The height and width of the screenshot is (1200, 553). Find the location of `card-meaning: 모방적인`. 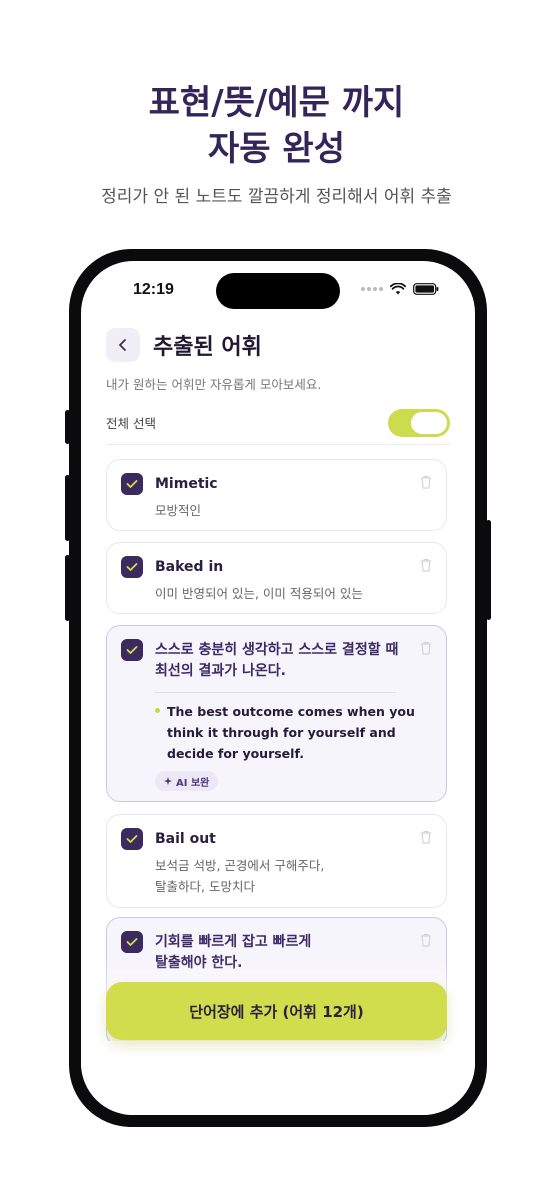

card-meaning: 모방적인 is located at coordinates (178, 510).